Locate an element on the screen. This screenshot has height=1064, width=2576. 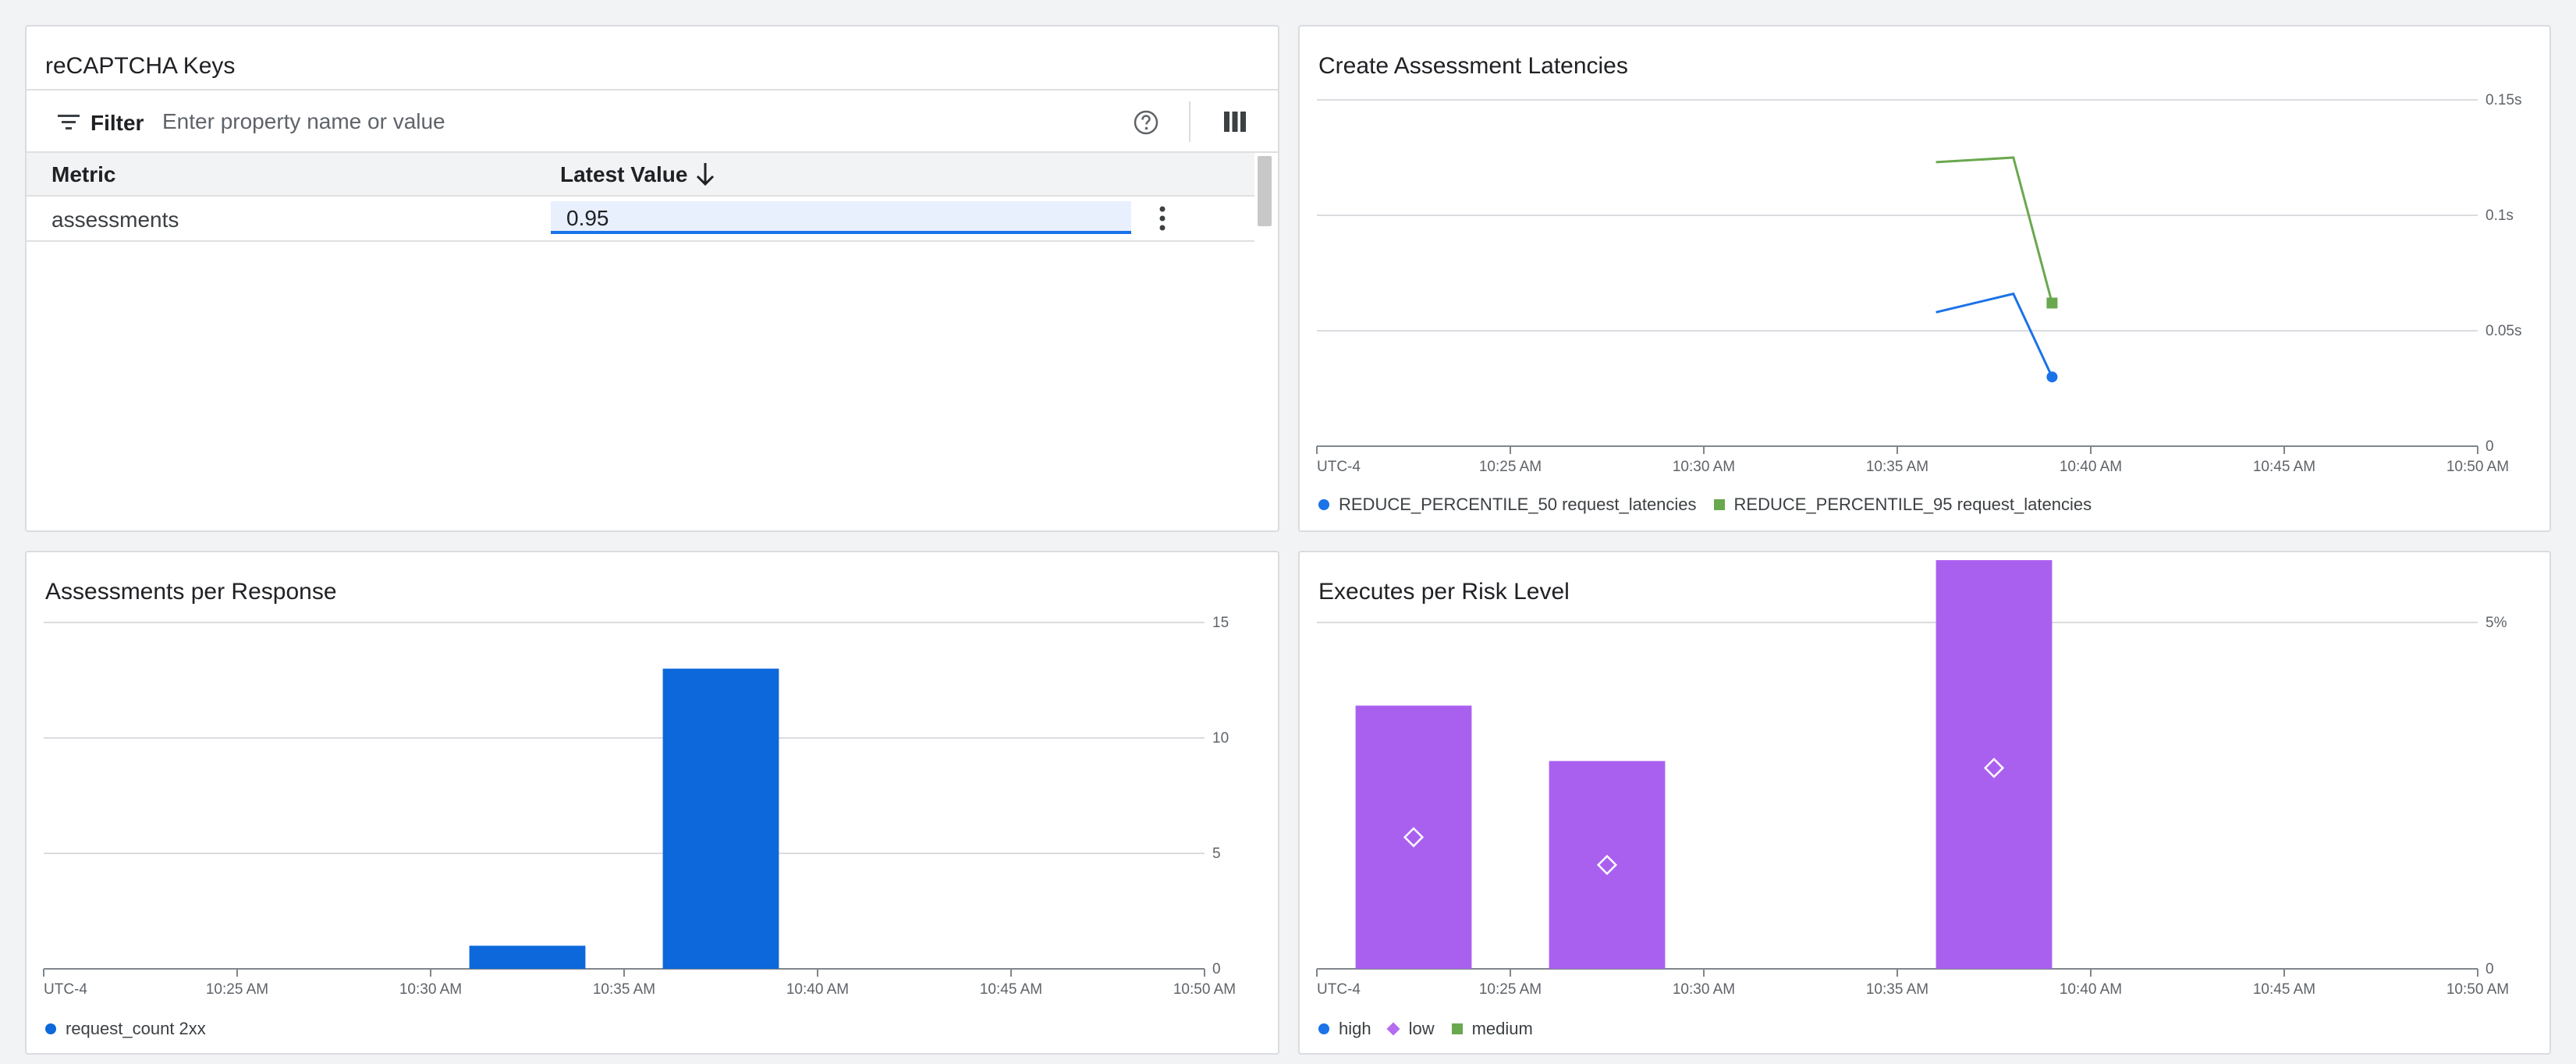
legend-label: high is located at coordinates (1355, 1028).